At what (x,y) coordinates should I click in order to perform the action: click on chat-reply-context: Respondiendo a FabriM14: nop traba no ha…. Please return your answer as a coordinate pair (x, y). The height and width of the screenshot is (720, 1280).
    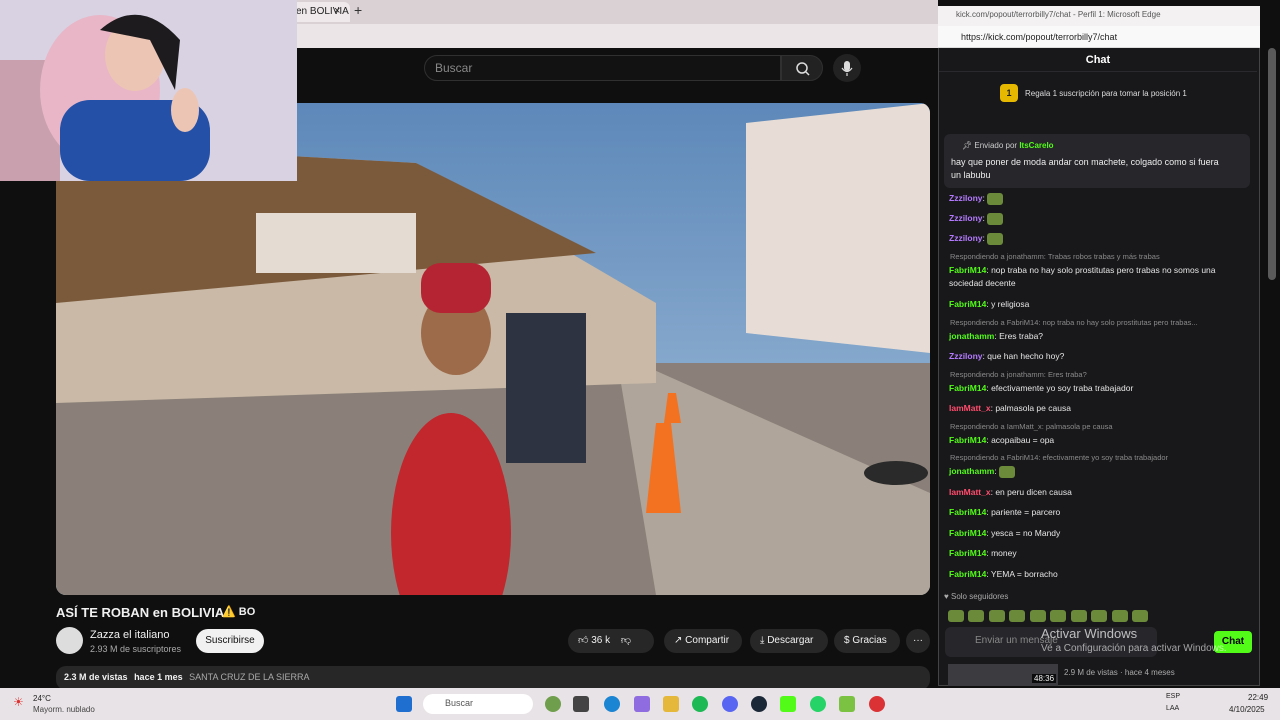
    Looking at the image, I should click on (1100, 322).